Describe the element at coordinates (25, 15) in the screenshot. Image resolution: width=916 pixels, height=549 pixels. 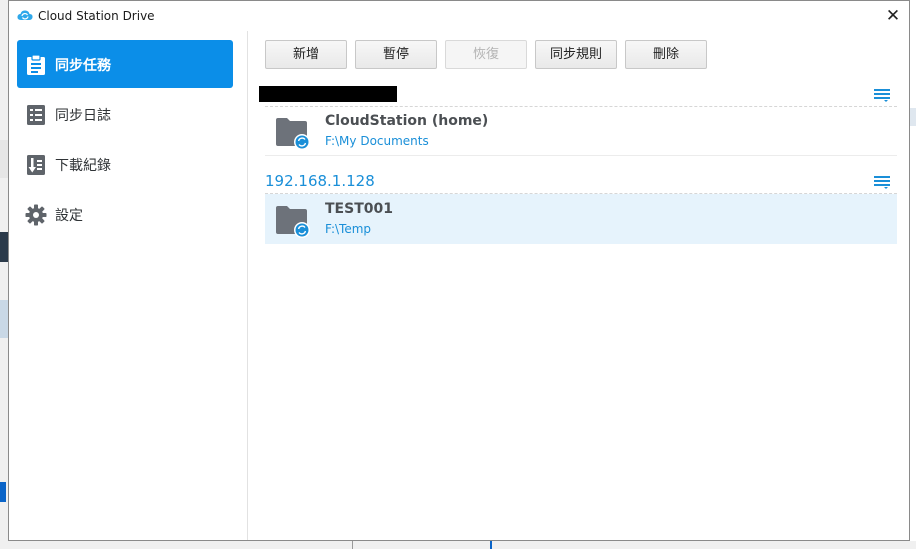
I see `cloud-station-app-icon` at that location.